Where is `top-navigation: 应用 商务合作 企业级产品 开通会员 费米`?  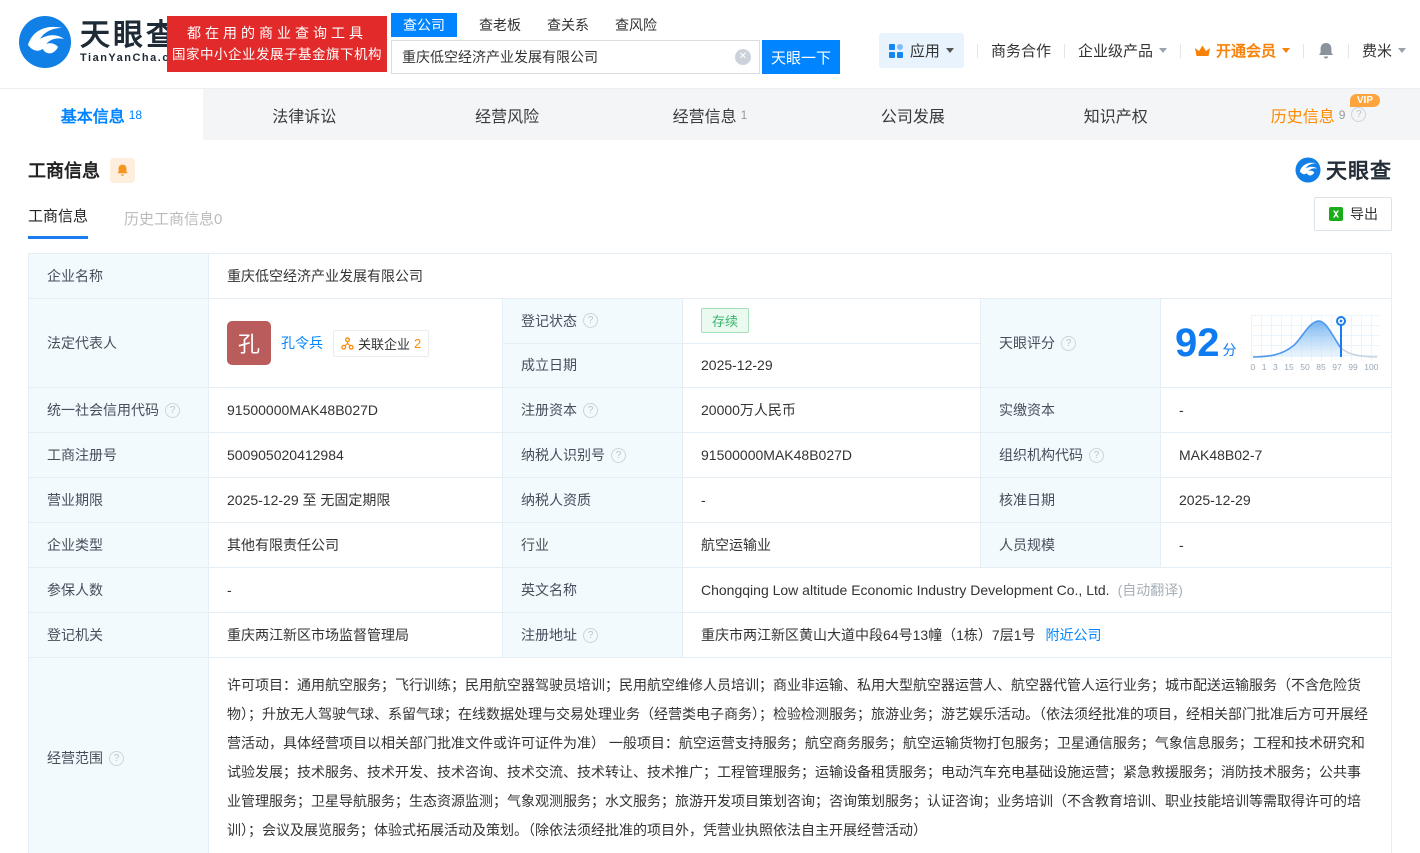
top-navigation: 应用 商务合作 企业级产品 开通会员 费米 is located at coordinates (1142, 50).